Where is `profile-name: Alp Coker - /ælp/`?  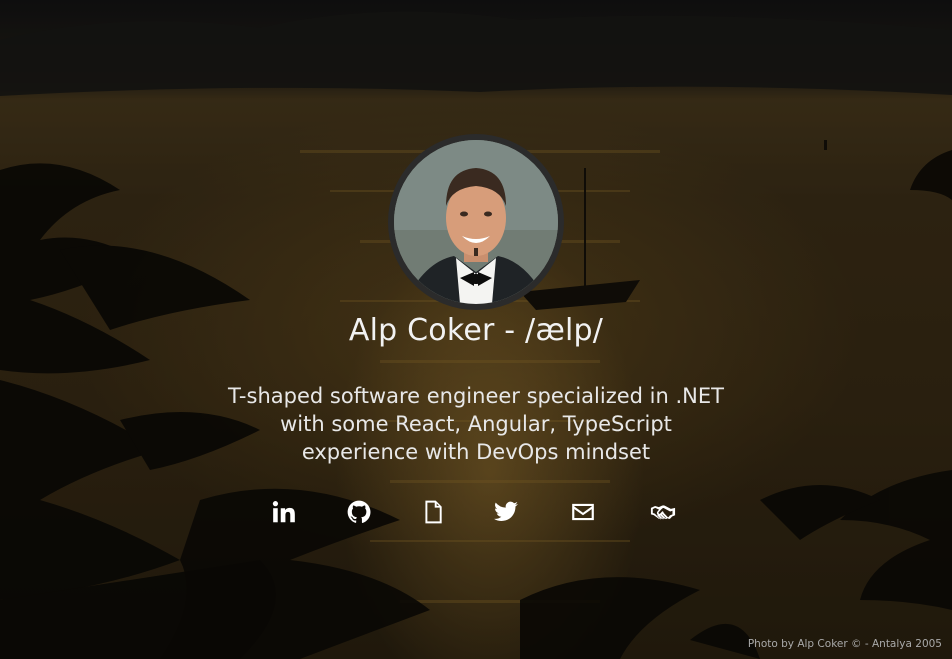 profile-name: Alp Coker - /ælp/ is located at coordinates (476, 330).